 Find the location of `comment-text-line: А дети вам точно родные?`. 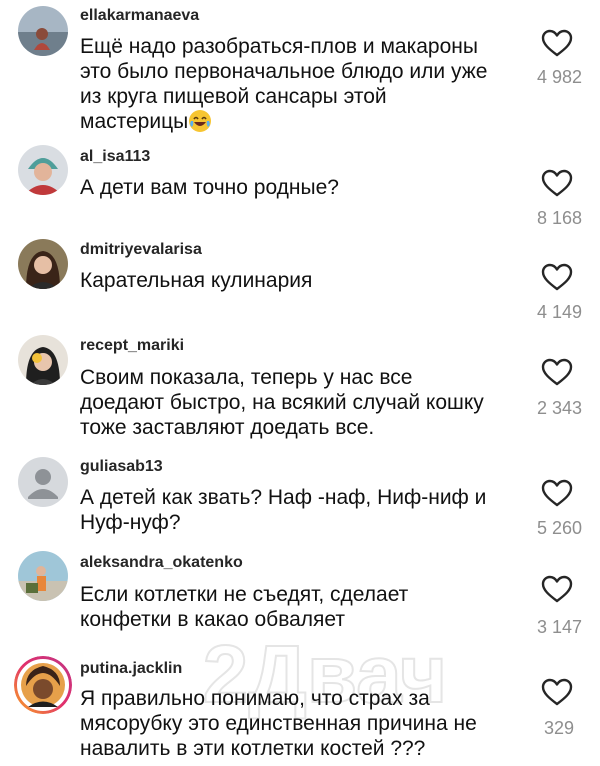

comment-text-line: А дети вам точно родные? is located at coordinates (209, 187).